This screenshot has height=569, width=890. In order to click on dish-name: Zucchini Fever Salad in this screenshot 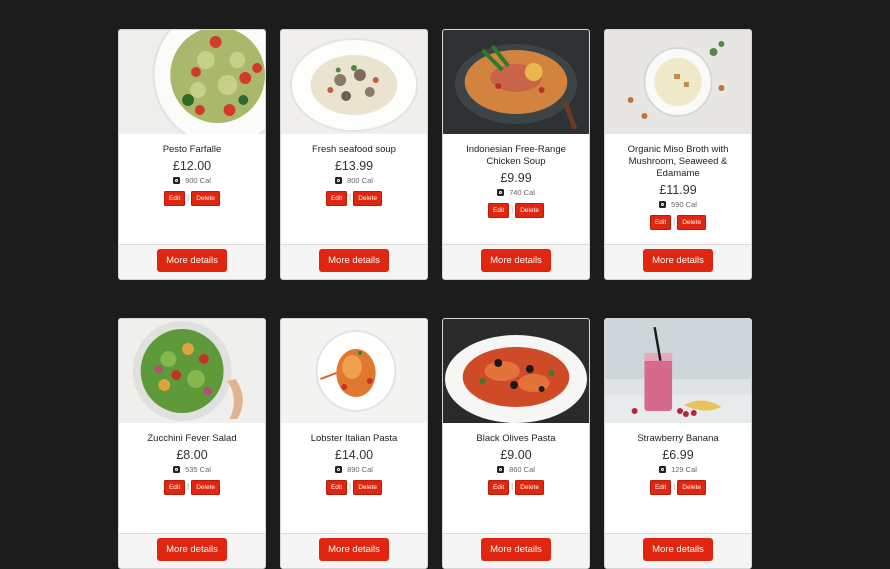, I will do `click(192, 438)`.